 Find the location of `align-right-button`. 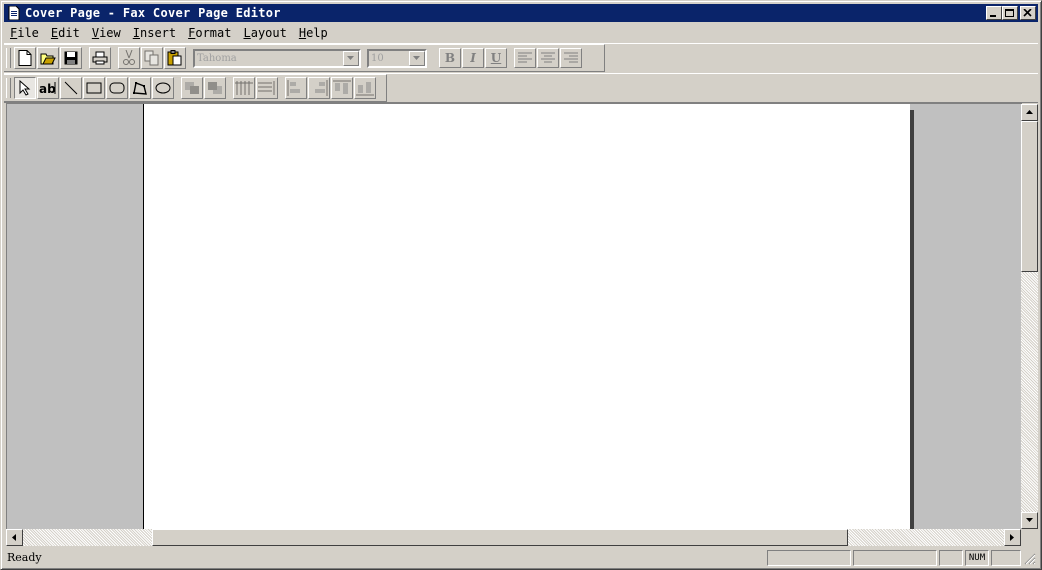

align-right-button is located at coordinates (571, 58).